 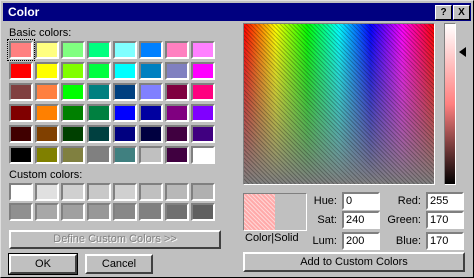 I want to click on title-bar: Color ? X, so click(x=237, y=12).